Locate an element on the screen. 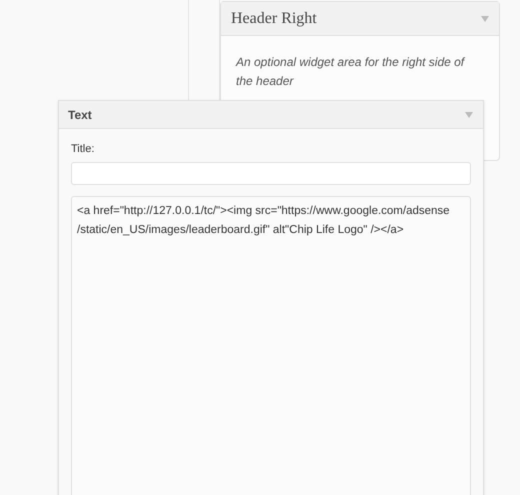 This screenshot has height=495, width=520. widget-header: Text is located at coordinates (271, 115).